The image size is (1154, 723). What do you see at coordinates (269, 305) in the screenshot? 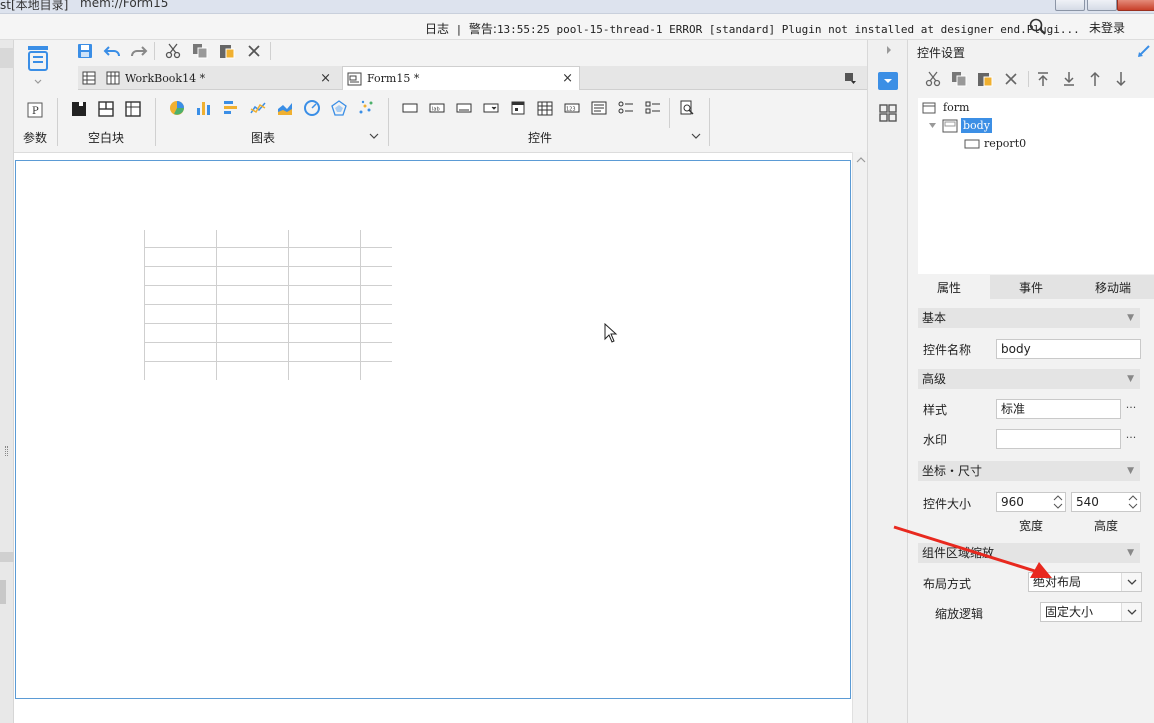
I see `report0-table-widget` at bounding box center [269, 305].